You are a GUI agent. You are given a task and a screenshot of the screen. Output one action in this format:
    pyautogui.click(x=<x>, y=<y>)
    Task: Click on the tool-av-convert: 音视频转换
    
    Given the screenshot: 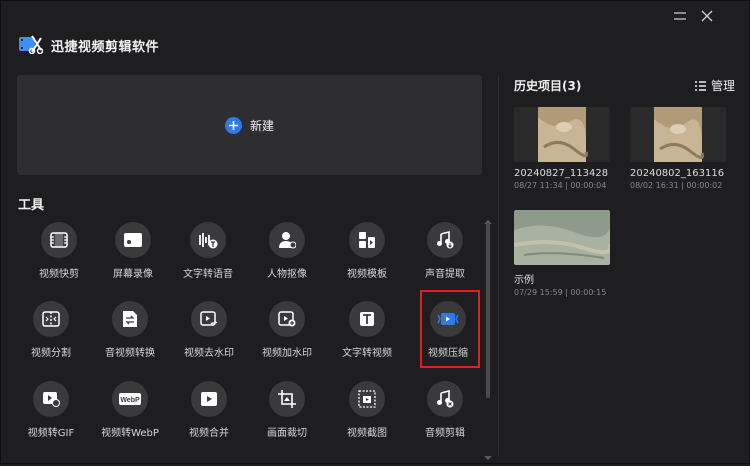 What is the action you would take?
    pyautogui.click(x=130, y=336)
    